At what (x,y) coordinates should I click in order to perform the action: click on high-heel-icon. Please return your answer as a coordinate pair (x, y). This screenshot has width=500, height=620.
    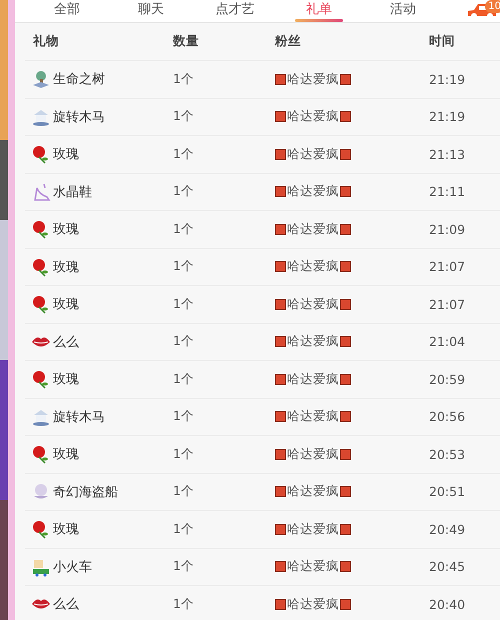
    Looking at the image, I should click on (41, 192).